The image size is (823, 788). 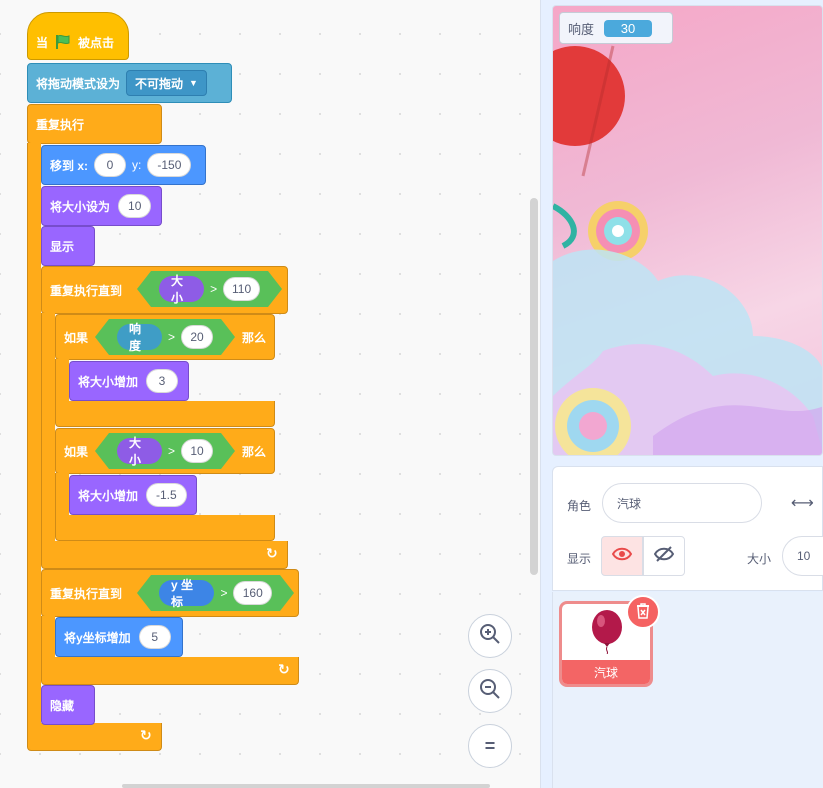 What do you see at coordinates (759, 559) in the screenshot?
I see `size-label: 大小` at bounding box center [759, 559].